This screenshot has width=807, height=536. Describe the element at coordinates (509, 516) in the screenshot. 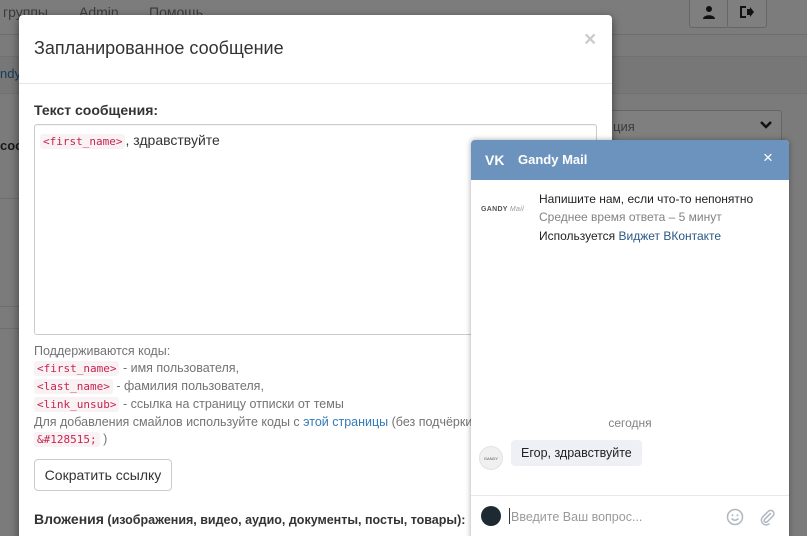

I see `text-cursor` at that location.